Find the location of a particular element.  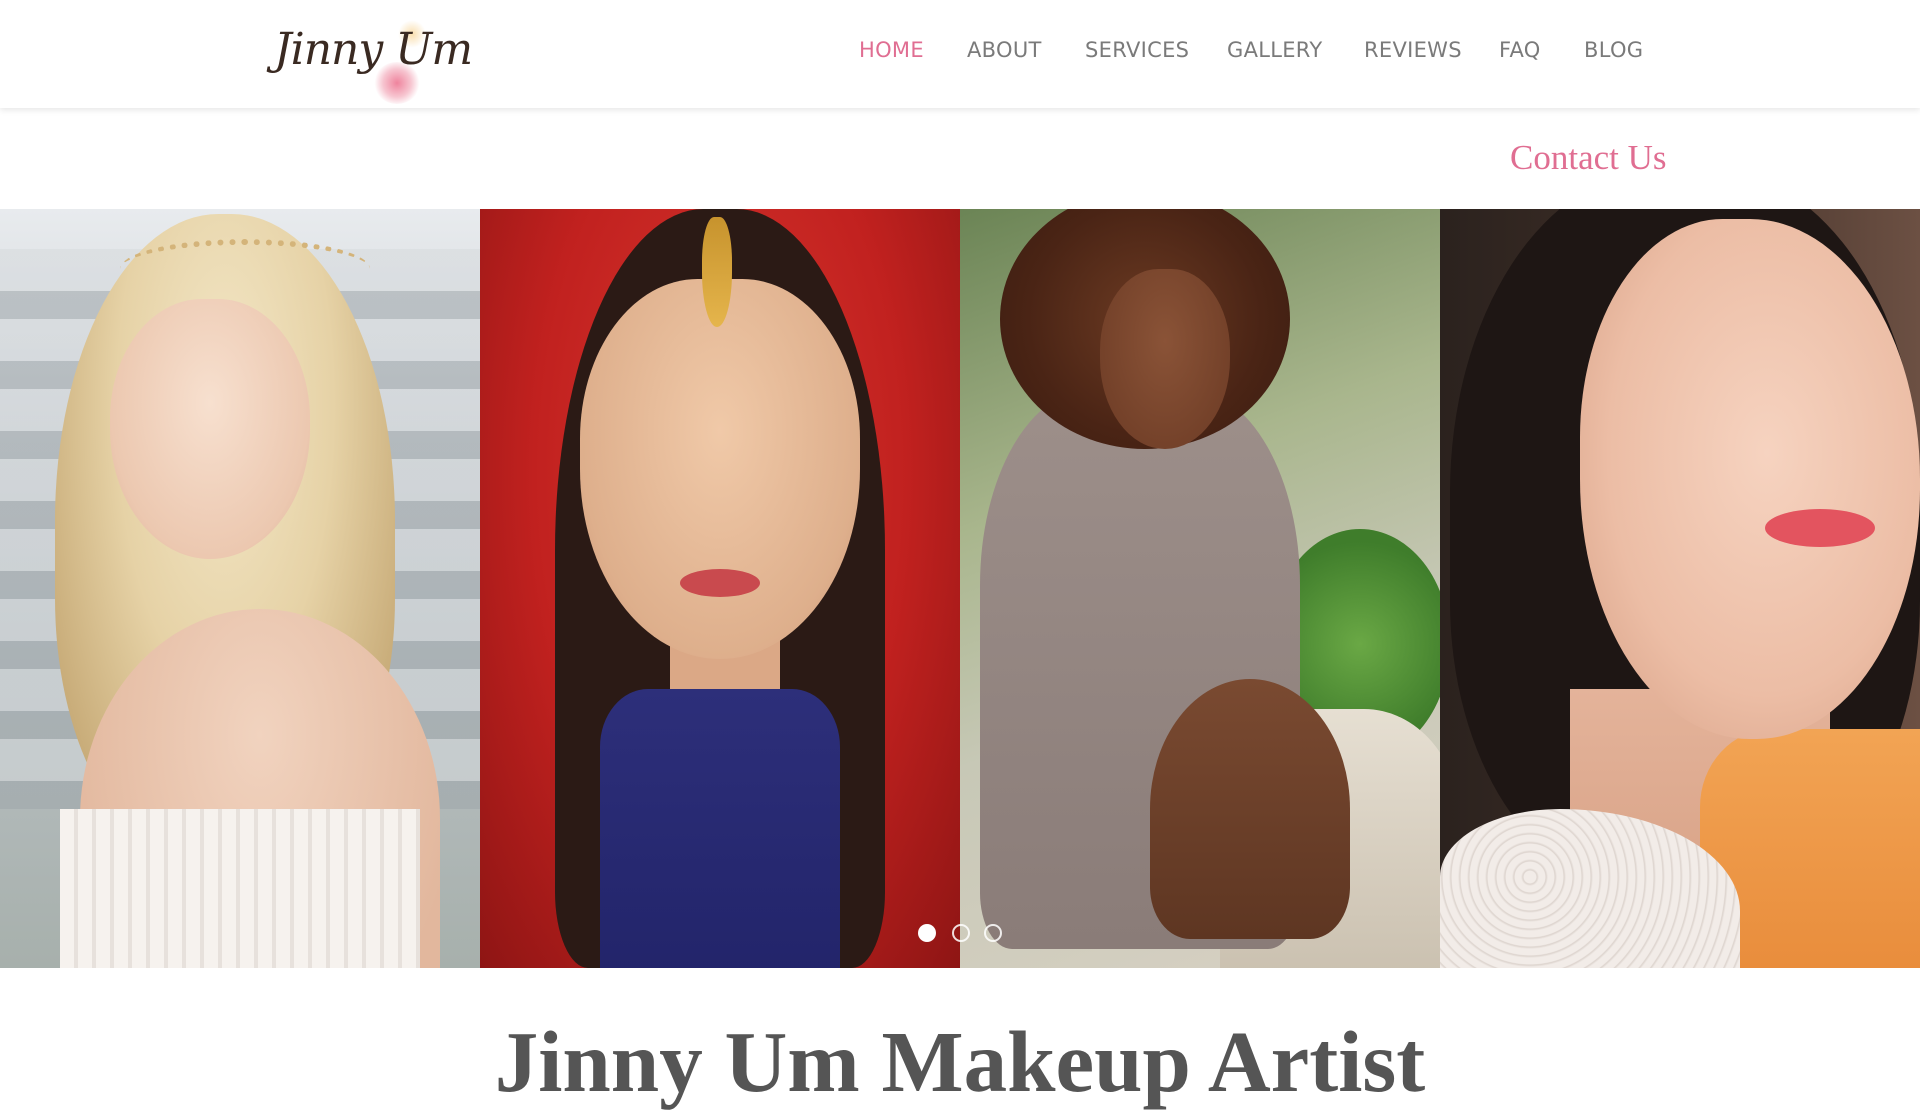

contact-us-link: Contact Us is located at coordinates (1588, 158).